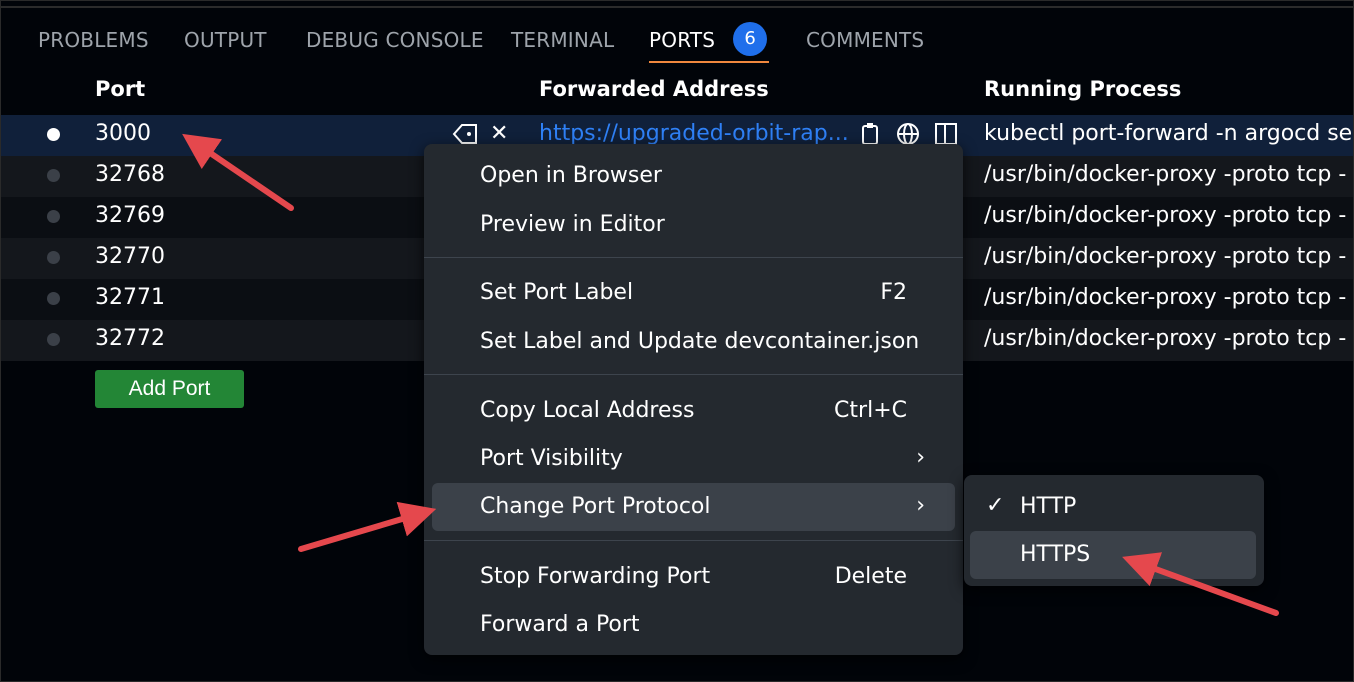  Describe the element at coordinates (870, 576) in the screenshot. I see `menu-item-shortcut: Delete` at that location.